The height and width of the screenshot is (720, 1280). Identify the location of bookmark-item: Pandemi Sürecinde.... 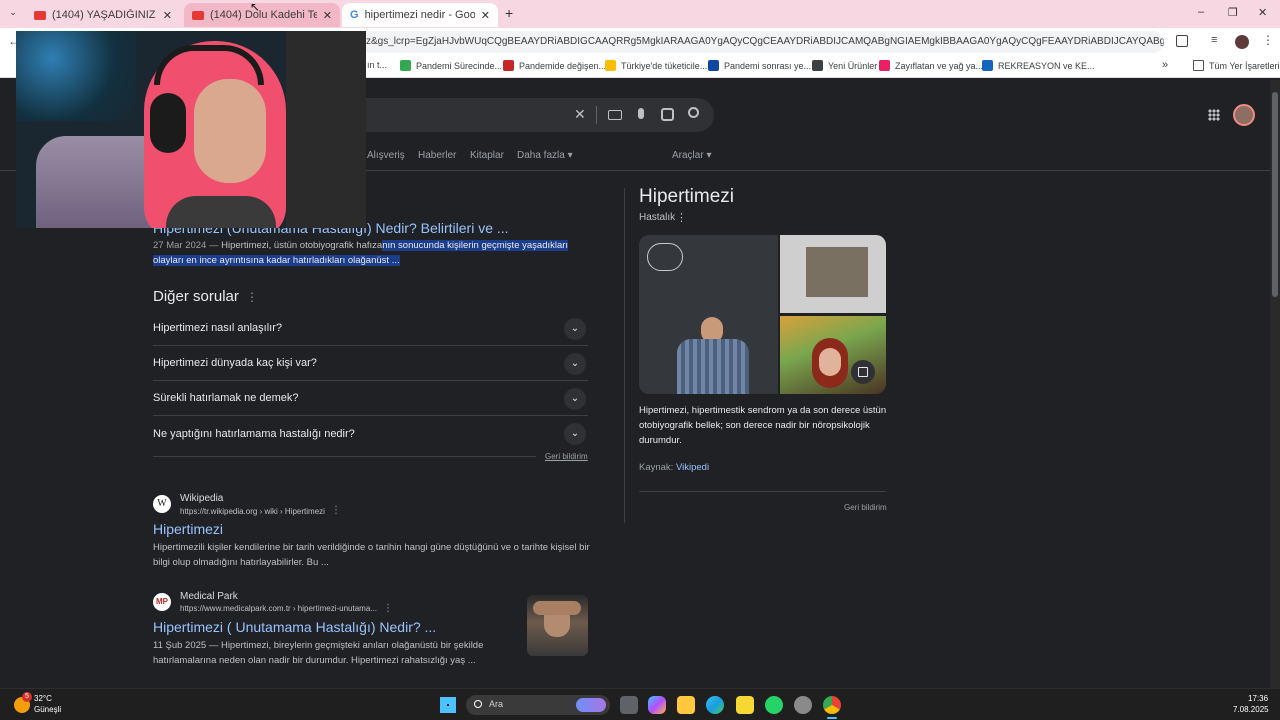
(451, 65).